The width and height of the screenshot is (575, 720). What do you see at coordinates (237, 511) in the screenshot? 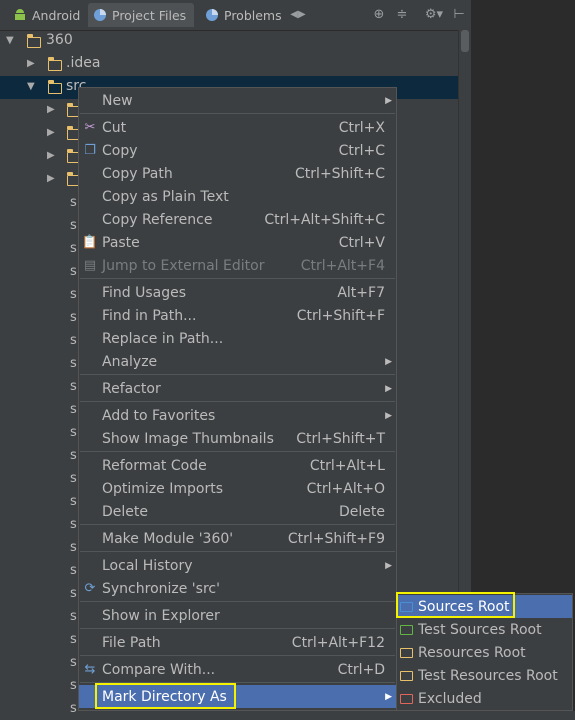
I see `menu-item-delete: Delete Delete` at bounding box center [237, 511].